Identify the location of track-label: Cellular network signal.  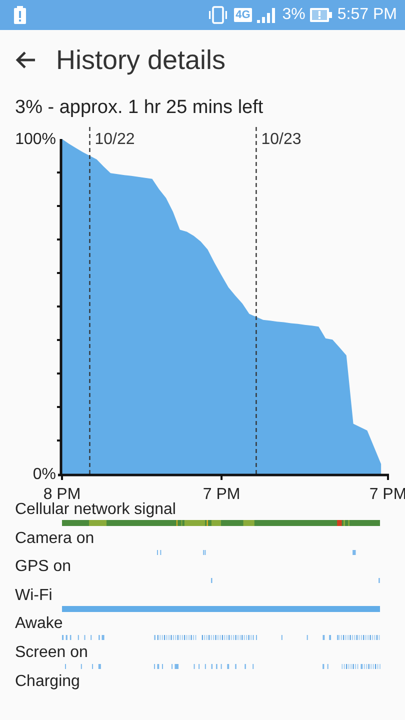
(95, 509).